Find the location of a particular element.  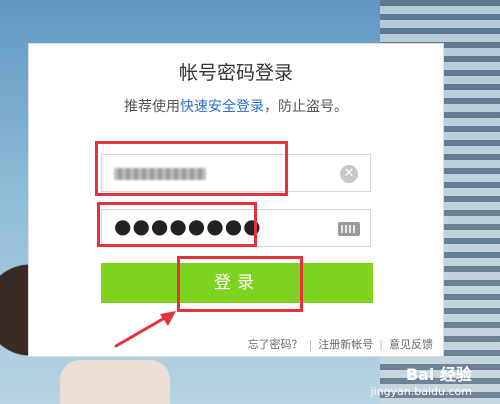

dialog-subtitle: 推荐使用快速安全登录，防止盗号。 is located at coordinates (236, 106).